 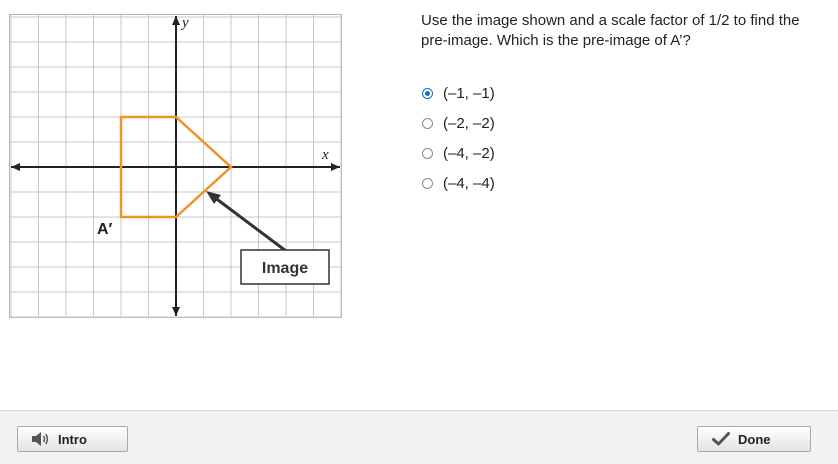 I want to click on done-button: Done, so click(x=754, y=439).